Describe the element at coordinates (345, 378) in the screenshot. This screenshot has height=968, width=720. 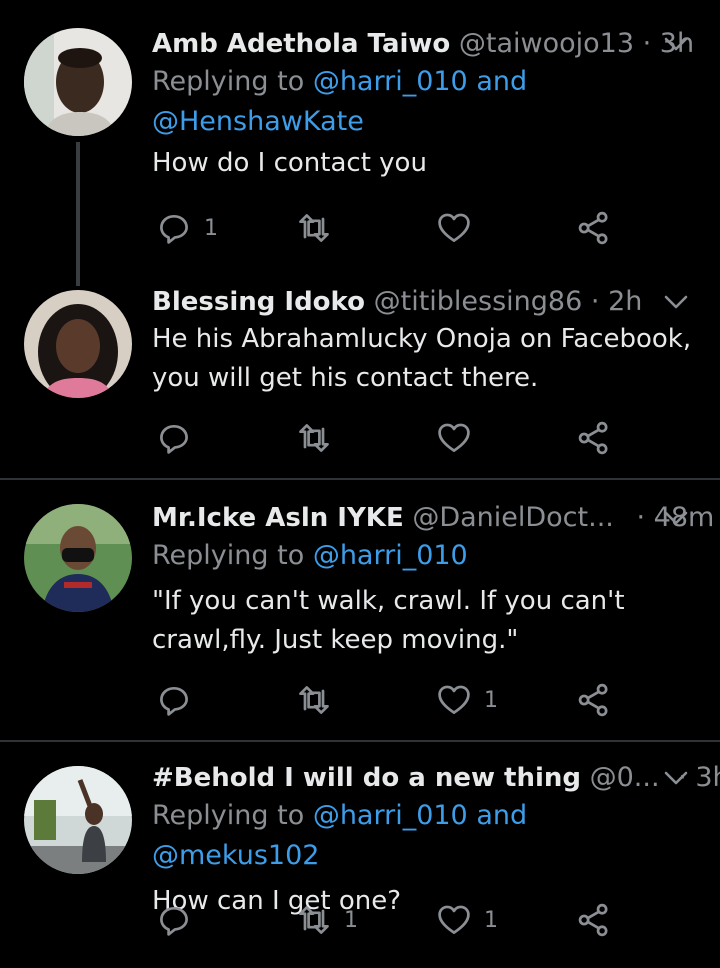
I see `tweet-text-line: you will get his contact there.` at that location.